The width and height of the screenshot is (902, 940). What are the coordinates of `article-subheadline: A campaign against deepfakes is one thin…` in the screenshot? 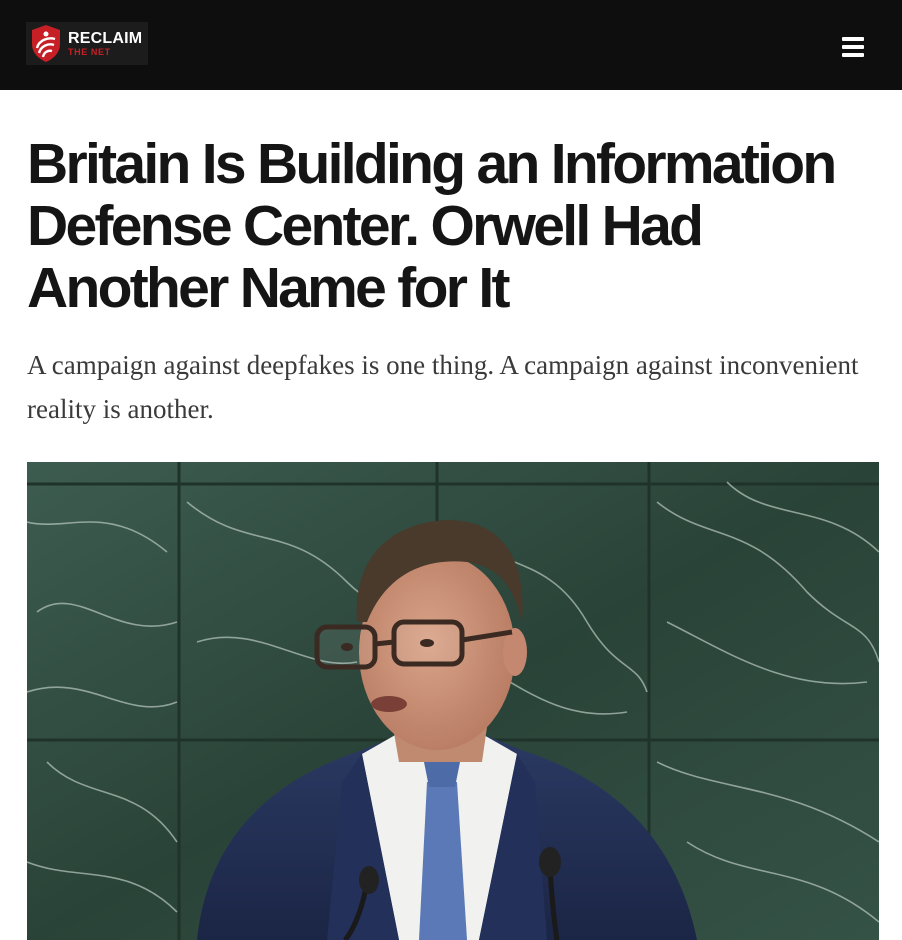 It's located at (443, 387).